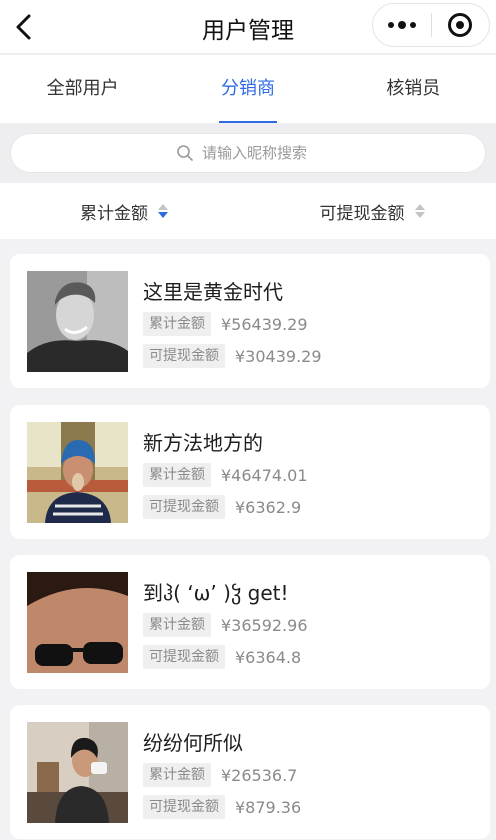 The image size is (496, 840). What do you see at coordinates (264, 324) in the screenshot?
I see `total-amount-value: ¥56439.29` at bounding box center [264, 324].